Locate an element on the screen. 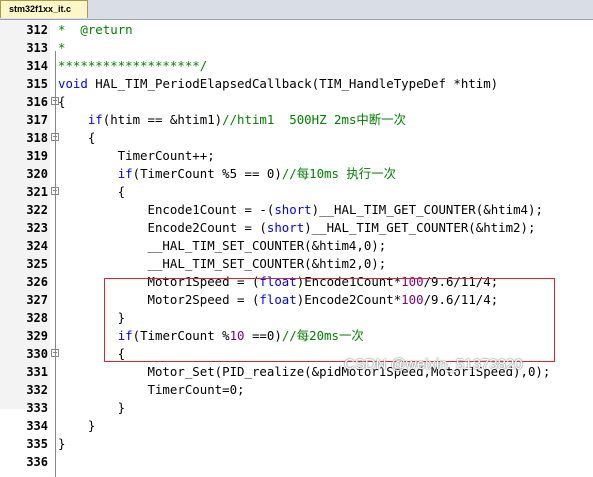  code-text: *******************/ is located at coordinates (132, 66).